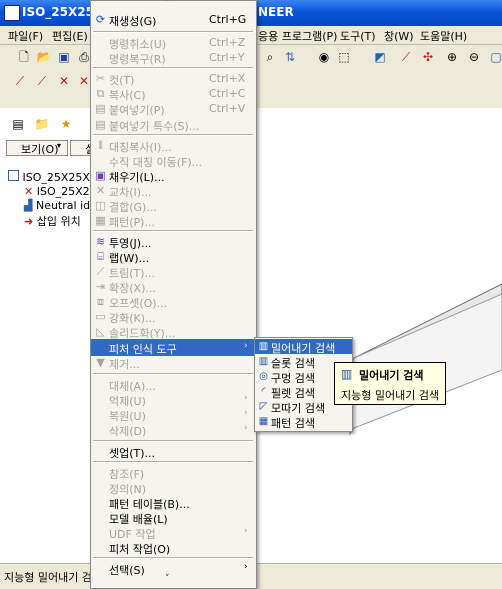  What do you see at coordinates (100, 175) in the screenshot?
I see `fill-icon: ▣` at bounding box center [100, 175].